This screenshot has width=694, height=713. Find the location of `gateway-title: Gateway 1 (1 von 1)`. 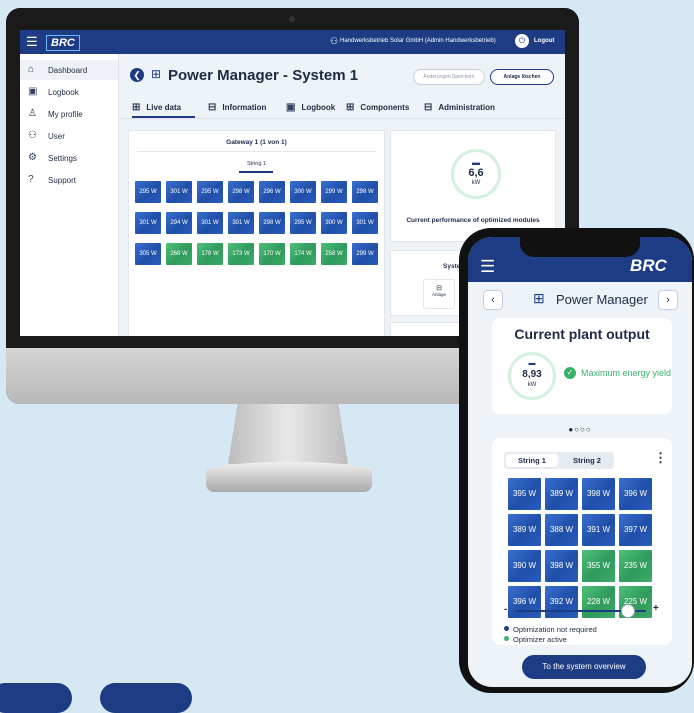

gateway-title: Gateway 1 (1 von 1) is located at coordinates (256, 142).